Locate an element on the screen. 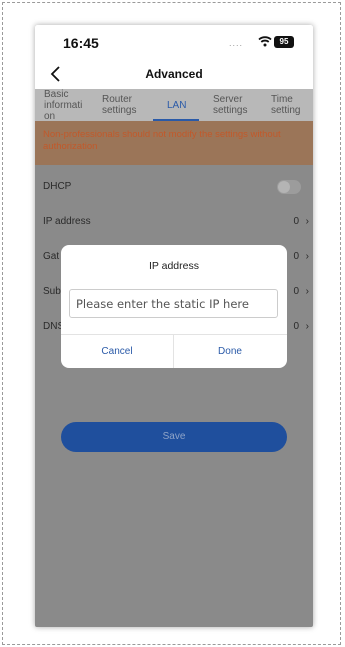  row-label: Gat is located at coordinates (51, 256).